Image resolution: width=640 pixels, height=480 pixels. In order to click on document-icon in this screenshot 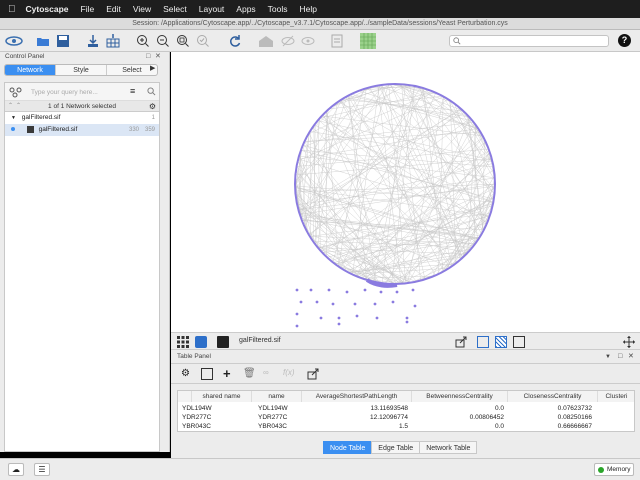, I will do `click(337, 41)`.